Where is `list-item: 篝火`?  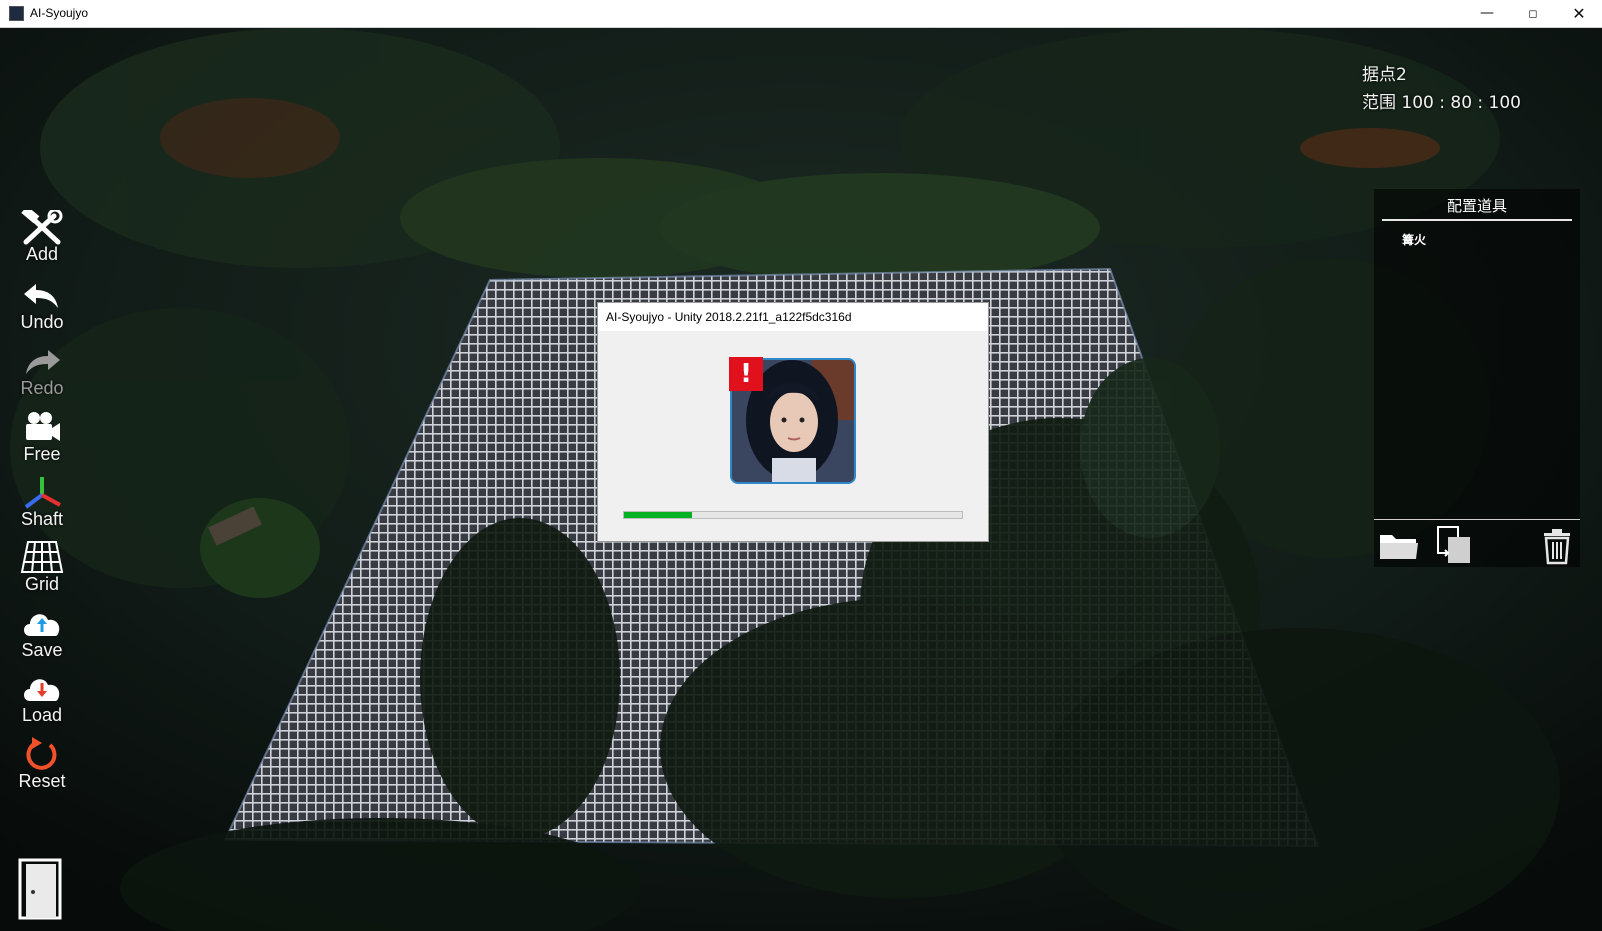
list-item: 篝火 is located at coordinates (1414, 239).